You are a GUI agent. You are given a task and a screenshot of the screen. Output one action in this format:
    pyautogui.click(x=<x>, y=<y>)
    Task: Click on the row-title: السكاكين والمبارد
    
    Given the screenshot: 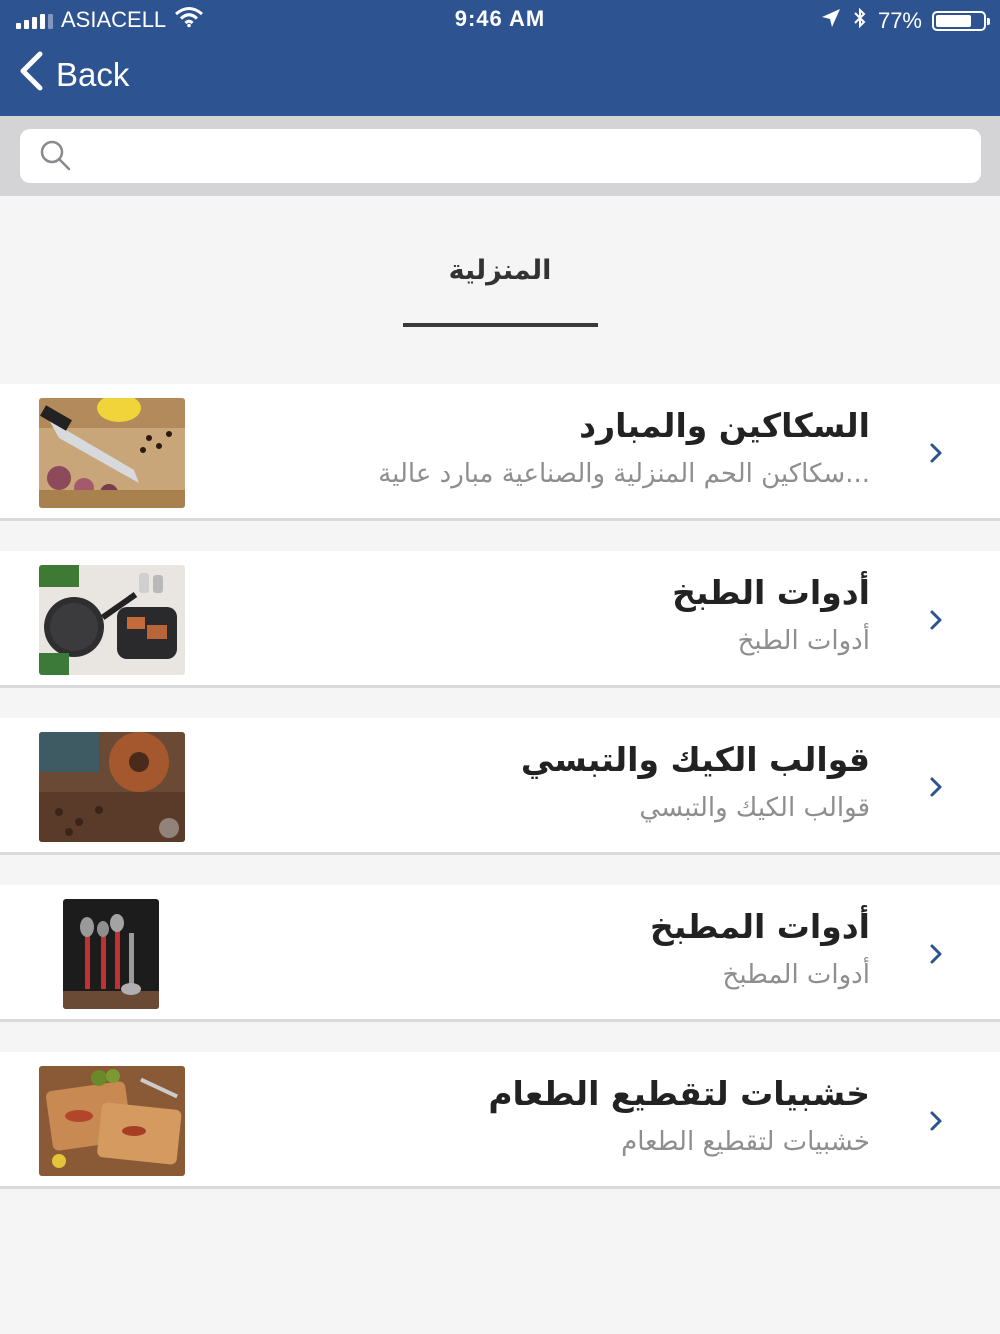 What is the action you would take?
    pyautogui.click(x=724, y=425)
    